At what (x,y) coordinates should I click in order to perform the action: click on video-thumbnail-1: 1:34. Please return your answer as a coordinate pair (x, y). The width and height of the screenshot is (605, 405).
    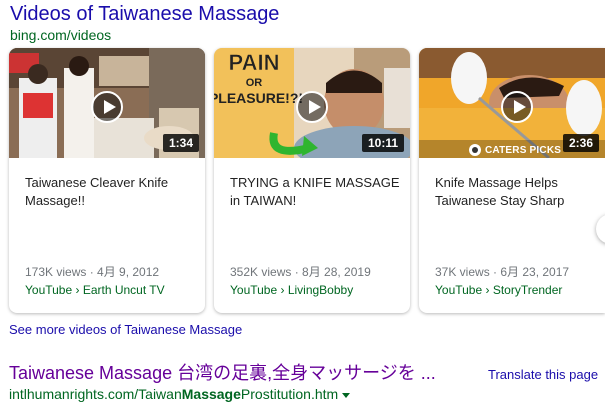
    Looking at the image, I should click on (107, 103).